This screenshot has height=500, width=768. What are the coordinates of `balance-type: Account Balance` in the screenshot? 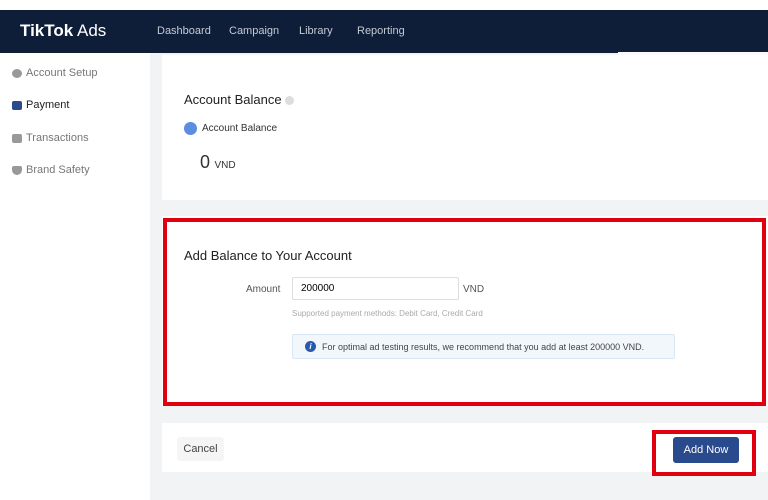 It's located at (230, 128).